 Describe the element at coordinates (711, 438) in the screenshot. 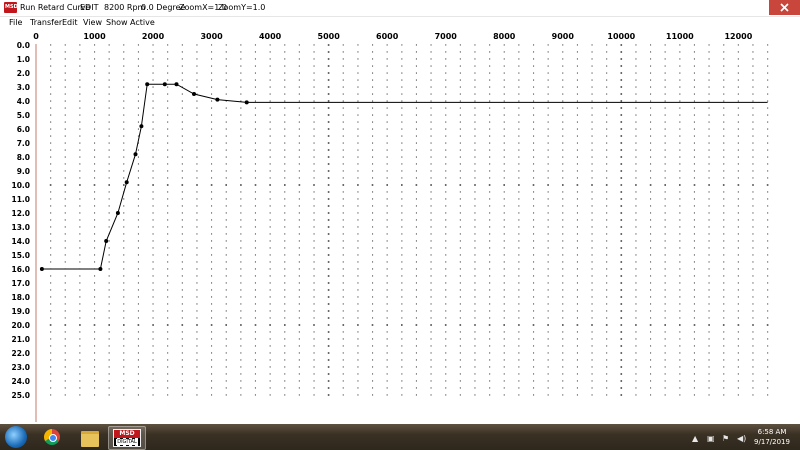

I see `network-icon: ▣` at that location.